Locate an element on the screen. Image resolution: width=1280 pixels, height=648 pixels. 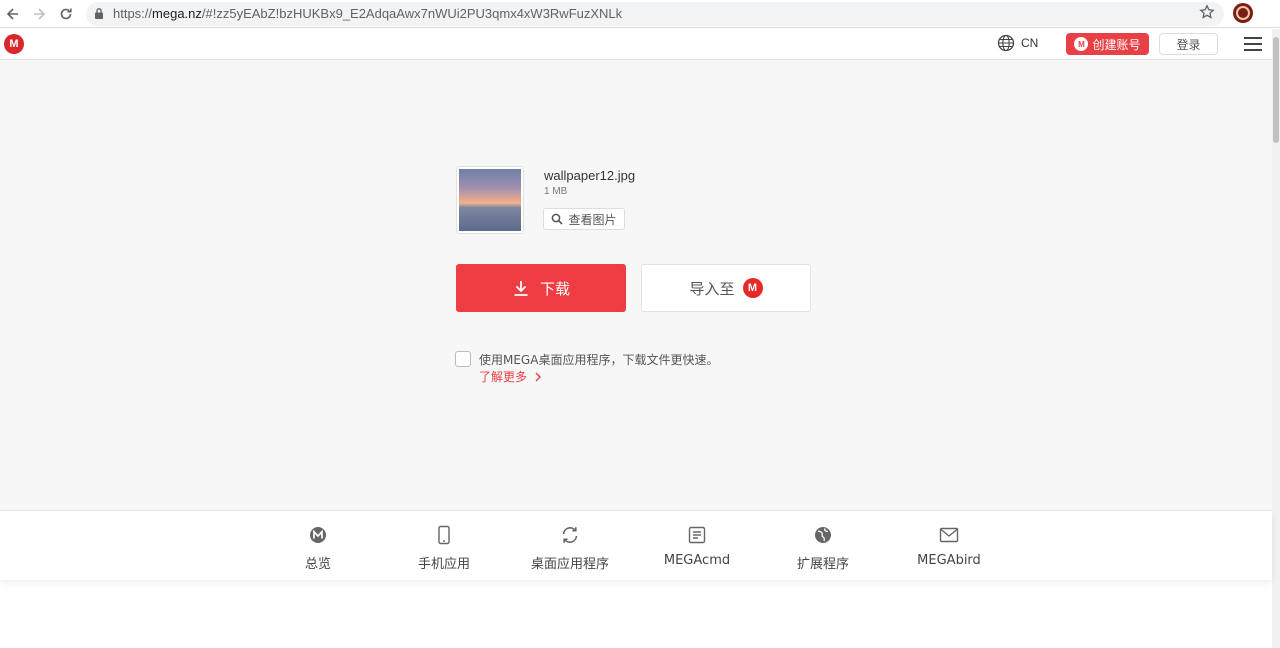
tab-mobile-apps: 手机应用 is located at coordinates (444, 548).